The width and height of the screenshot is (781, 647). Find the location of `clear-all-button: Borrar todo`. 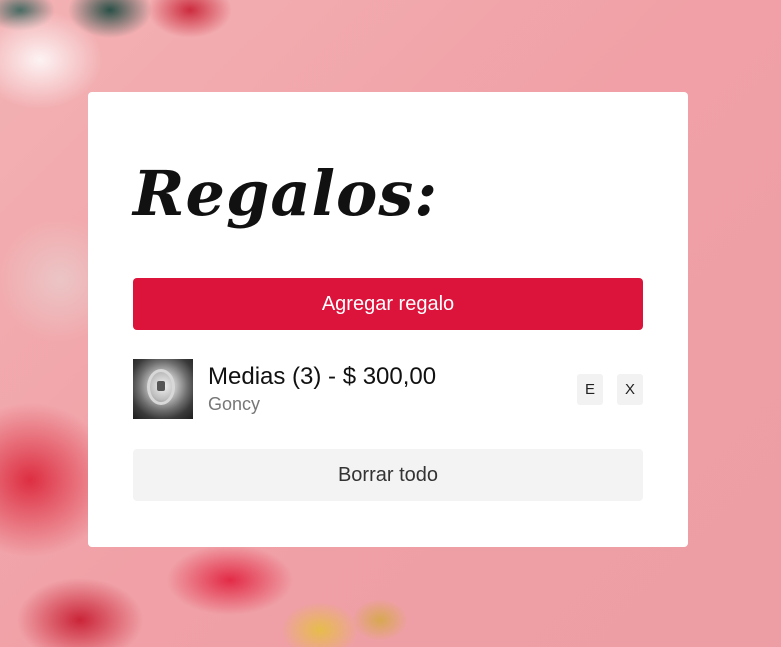

clear-all-button: Borrar todo is located at coordinates (388, 475).